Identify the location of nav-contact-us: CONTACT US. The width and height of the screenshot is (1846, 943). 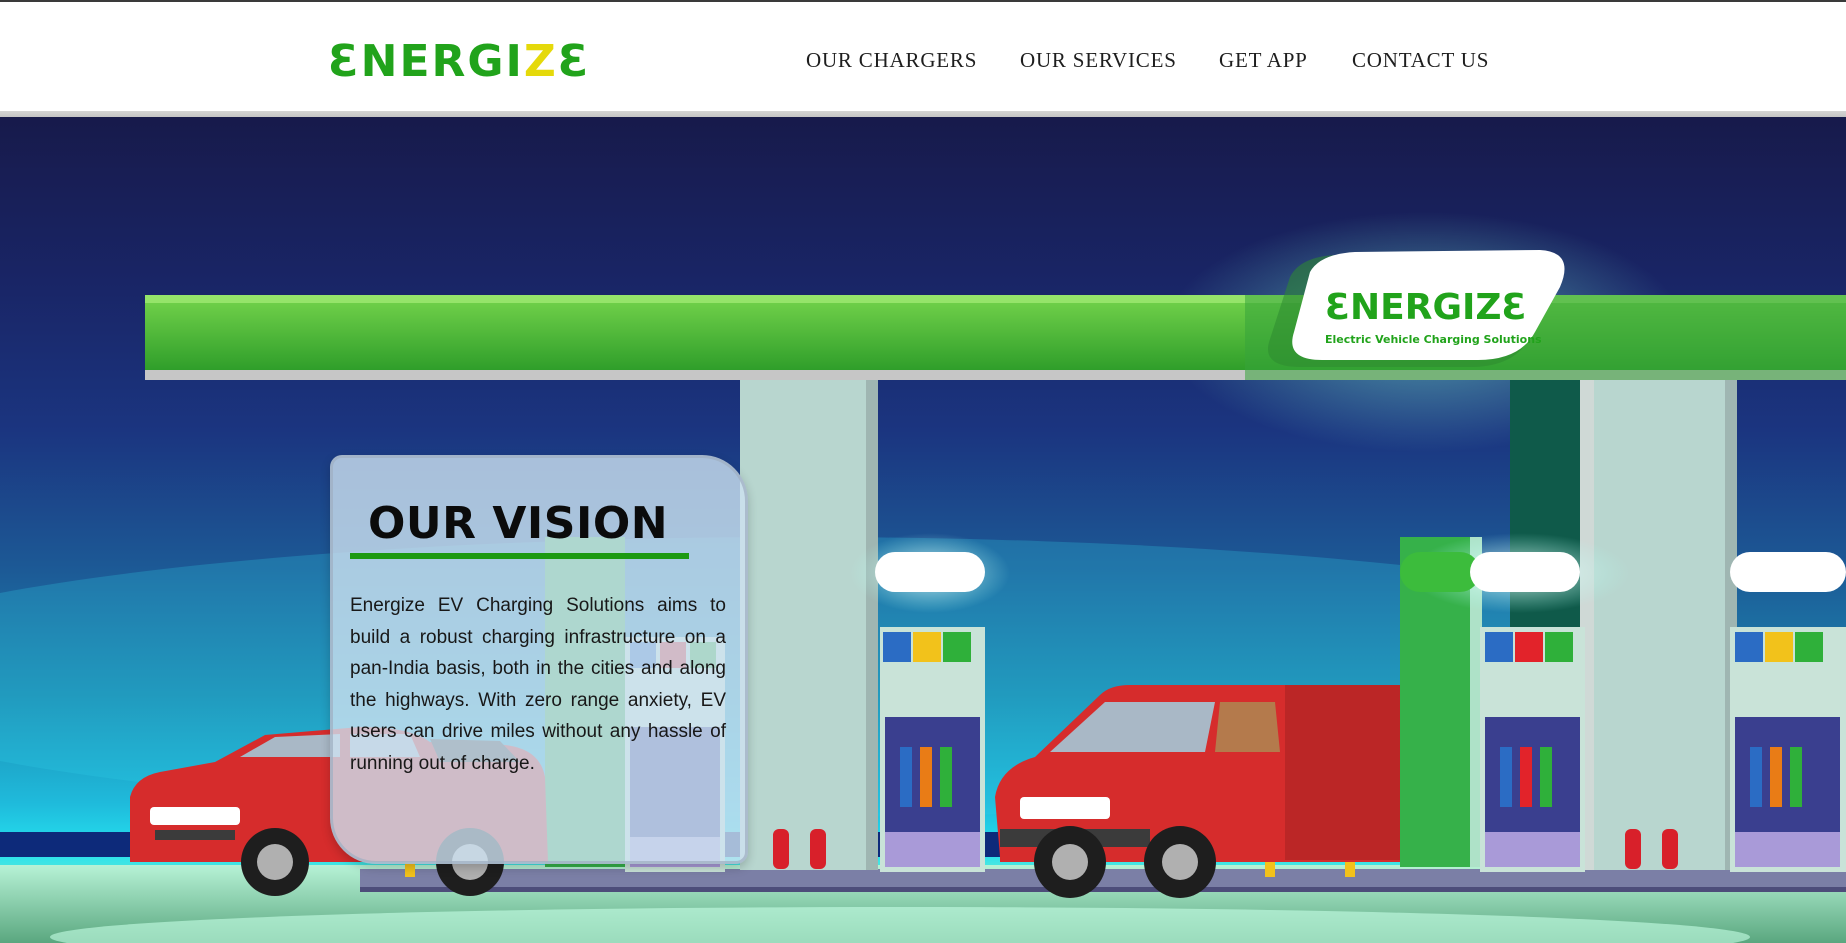
(1420, 60).